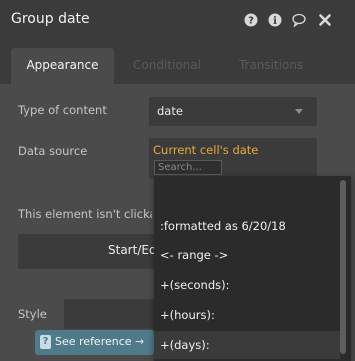  I want to click on info-icon: i, so click(275, 20).